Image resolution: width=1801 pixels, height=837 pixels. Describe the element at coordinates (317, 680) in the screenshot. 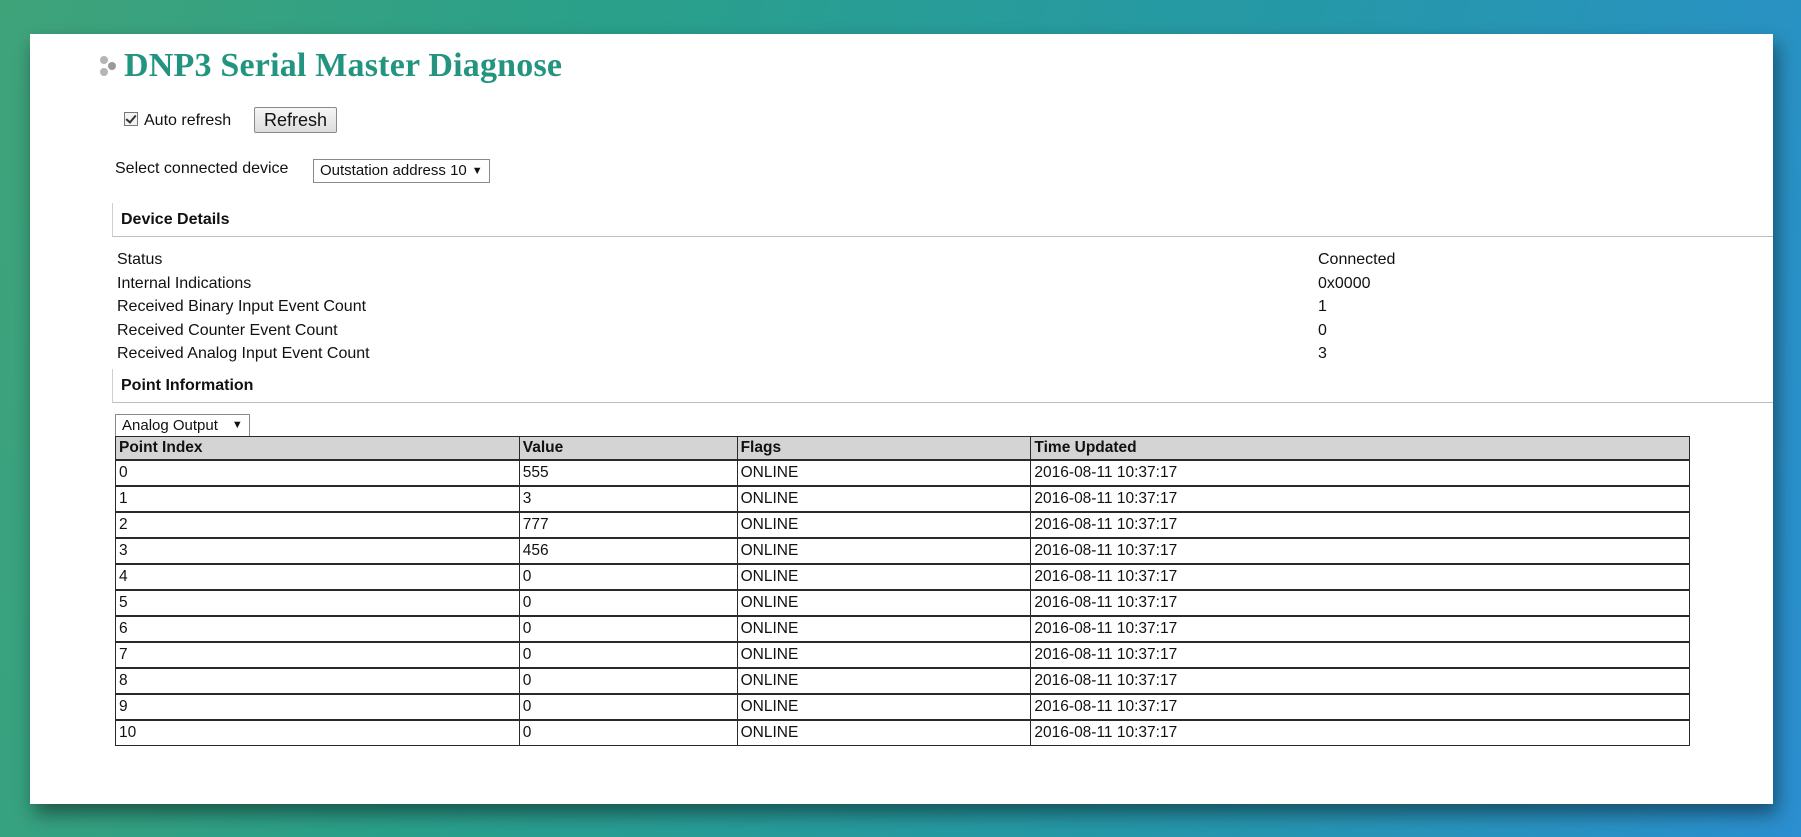

I see `table-cell: 8` at that location.